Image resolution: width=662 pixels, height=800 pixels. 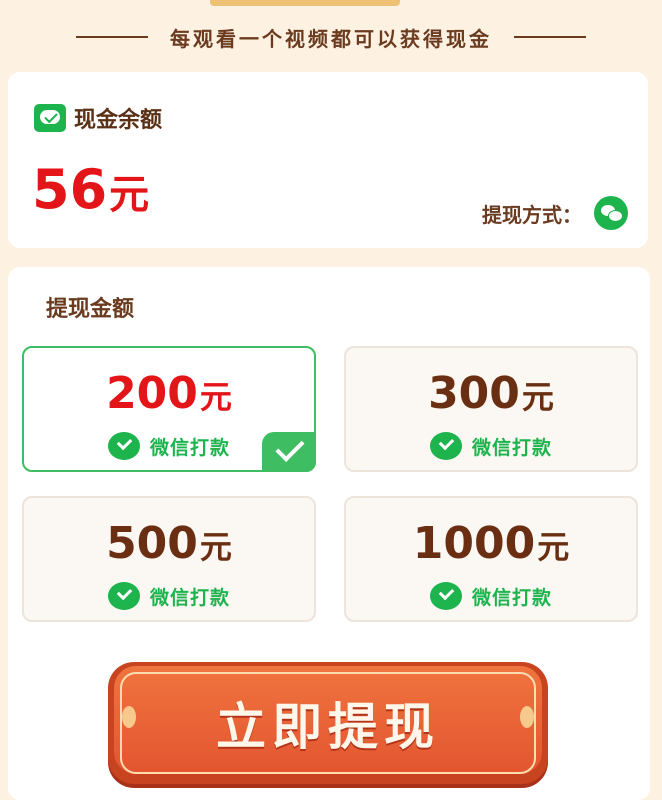 I want to click on amount-option-200: 200元 微信打款, so click(x=169, y=409).